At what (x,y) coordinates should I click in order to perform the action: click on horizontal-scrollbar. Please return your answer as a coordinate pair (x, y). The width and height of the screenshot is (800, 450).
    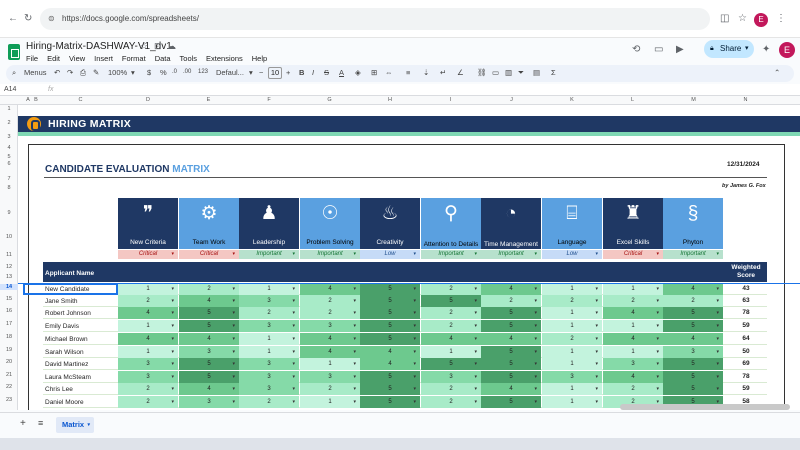
    Looking at the image, I should click on (705, 407).